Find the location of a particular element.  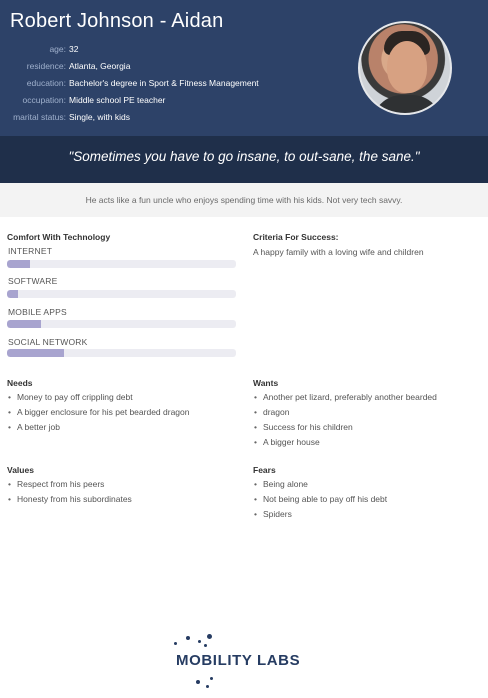

fact-residence: residence: Atlanta, Georgia is located at coordinates (150, 66).